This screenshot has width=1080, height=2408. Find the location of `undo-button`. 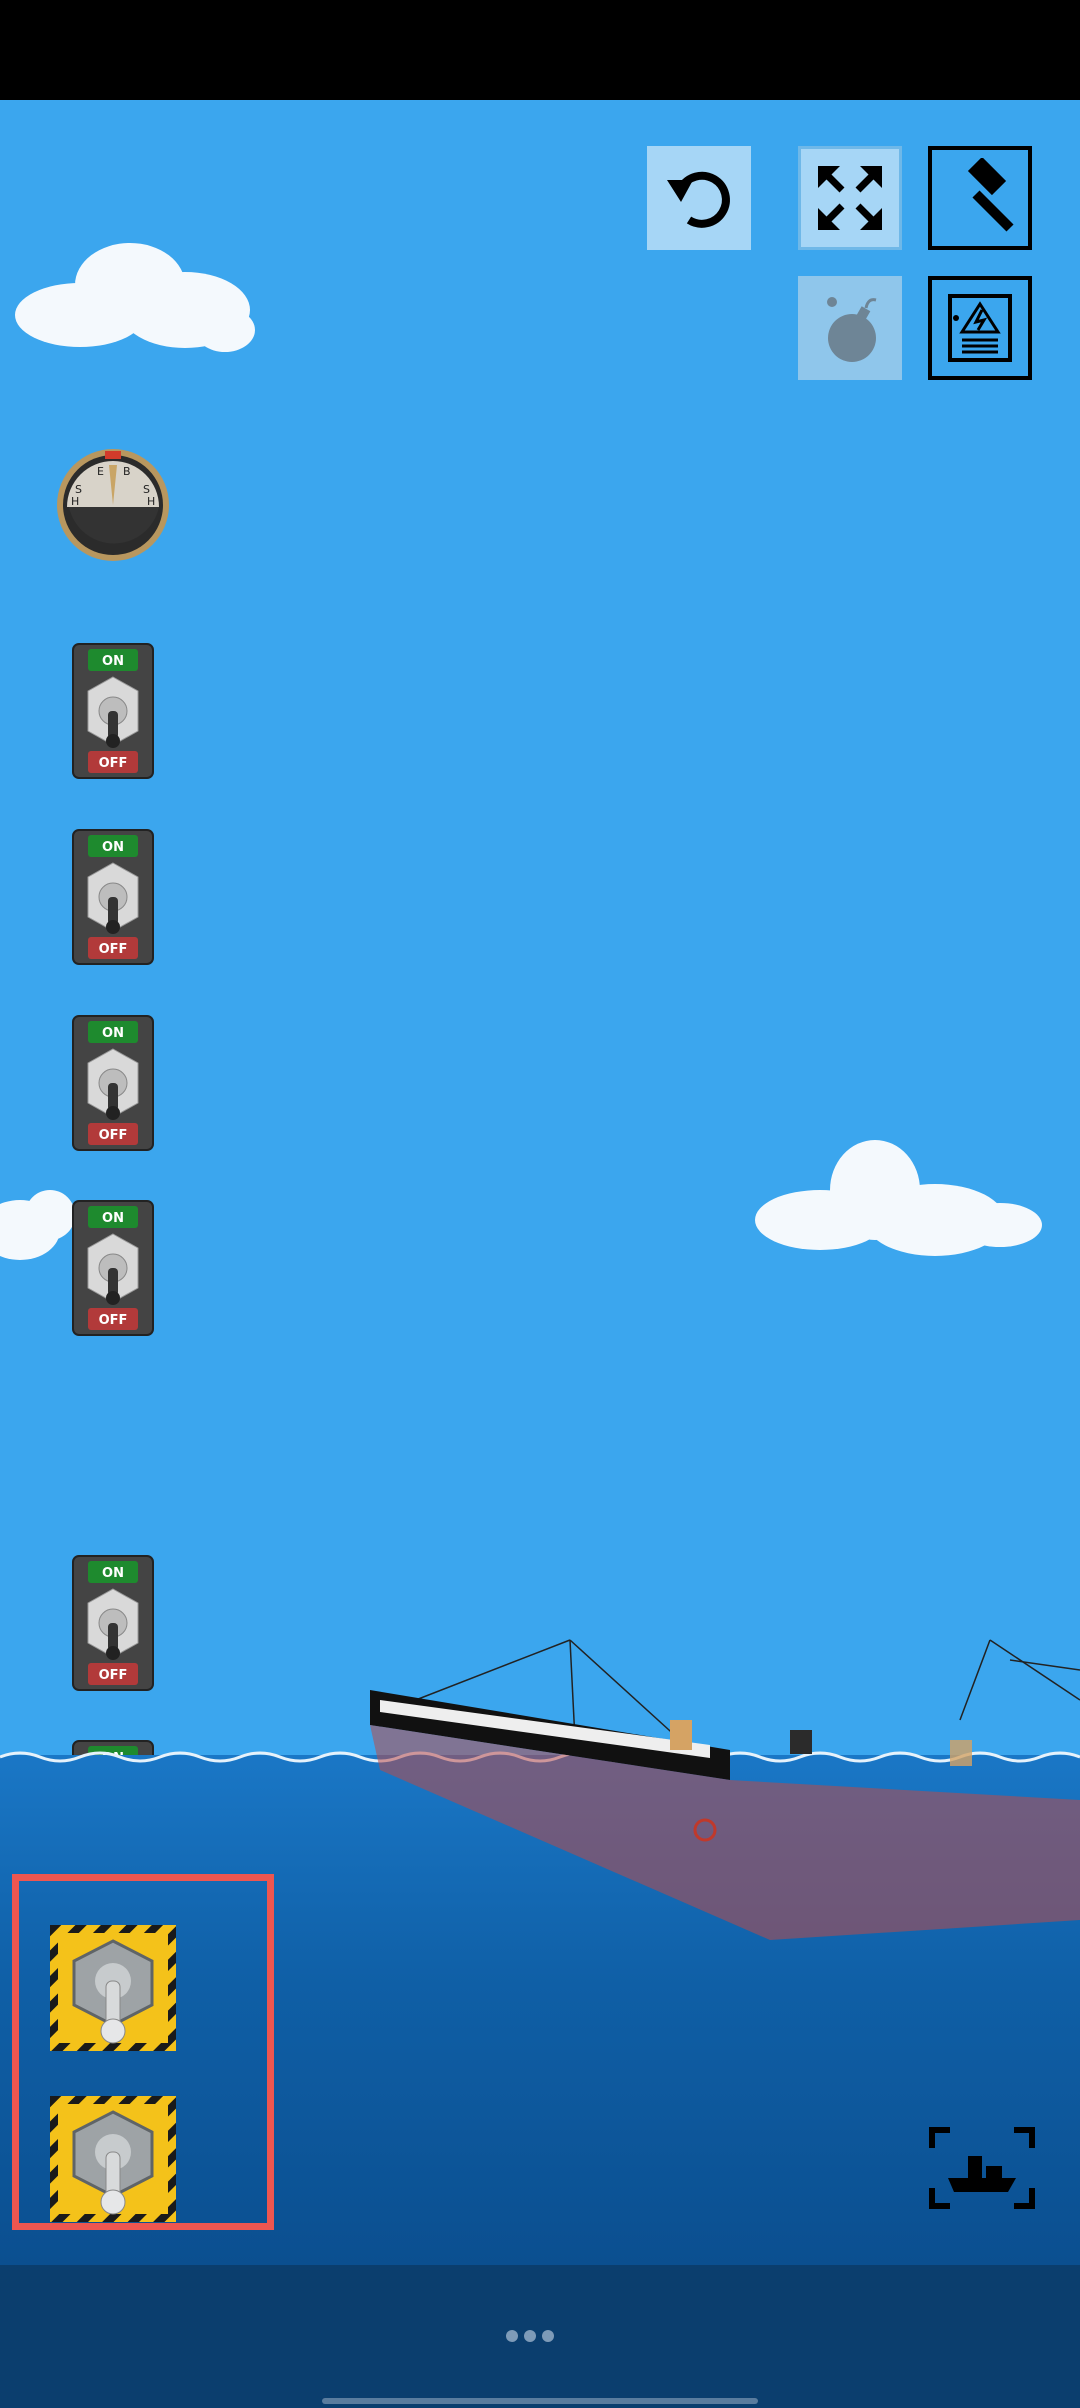

undo-button is located at coordinates (699, 198).